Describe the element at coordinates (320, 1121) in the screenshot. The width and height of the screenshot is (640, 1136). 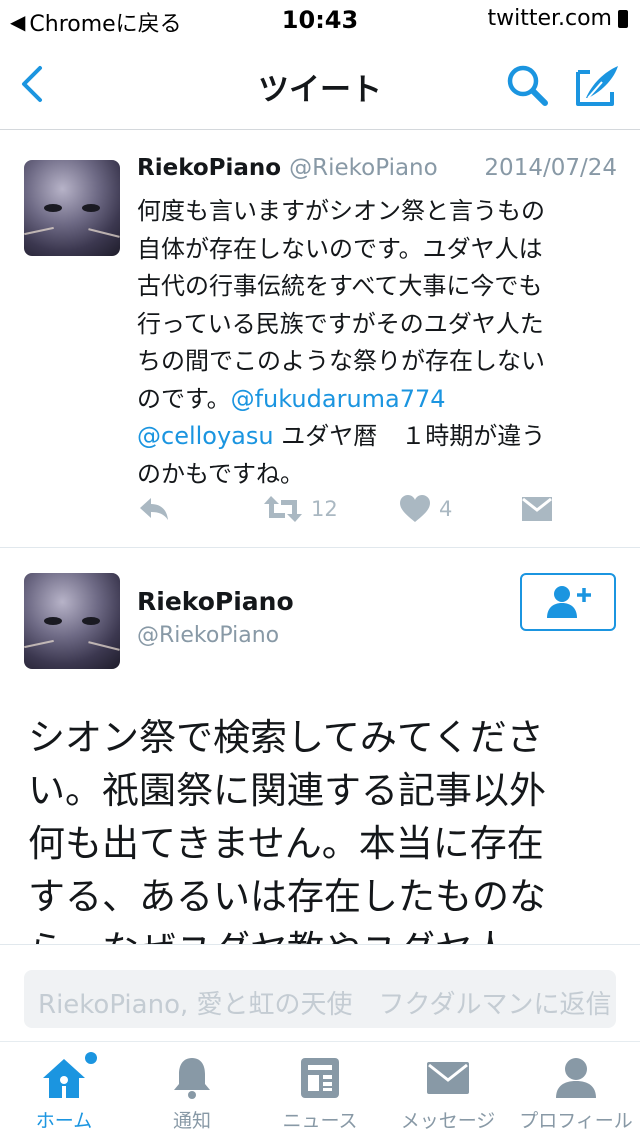
I see `tab-label: ニュース` at that location.